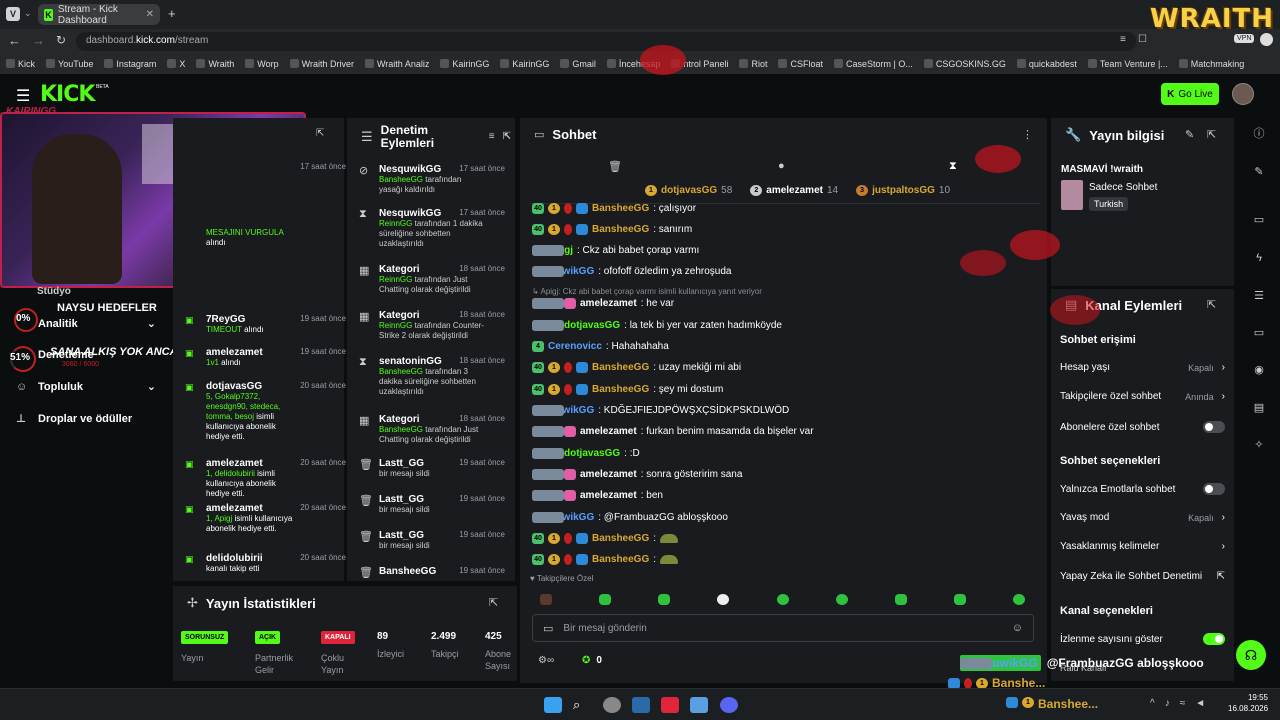 The width and height of the screenshot is (1280, 720). What do you see at coordinates (781, 166) in the screenshot?
I see `chat-bubble-icon: ●` at bounding box center [781, 166].